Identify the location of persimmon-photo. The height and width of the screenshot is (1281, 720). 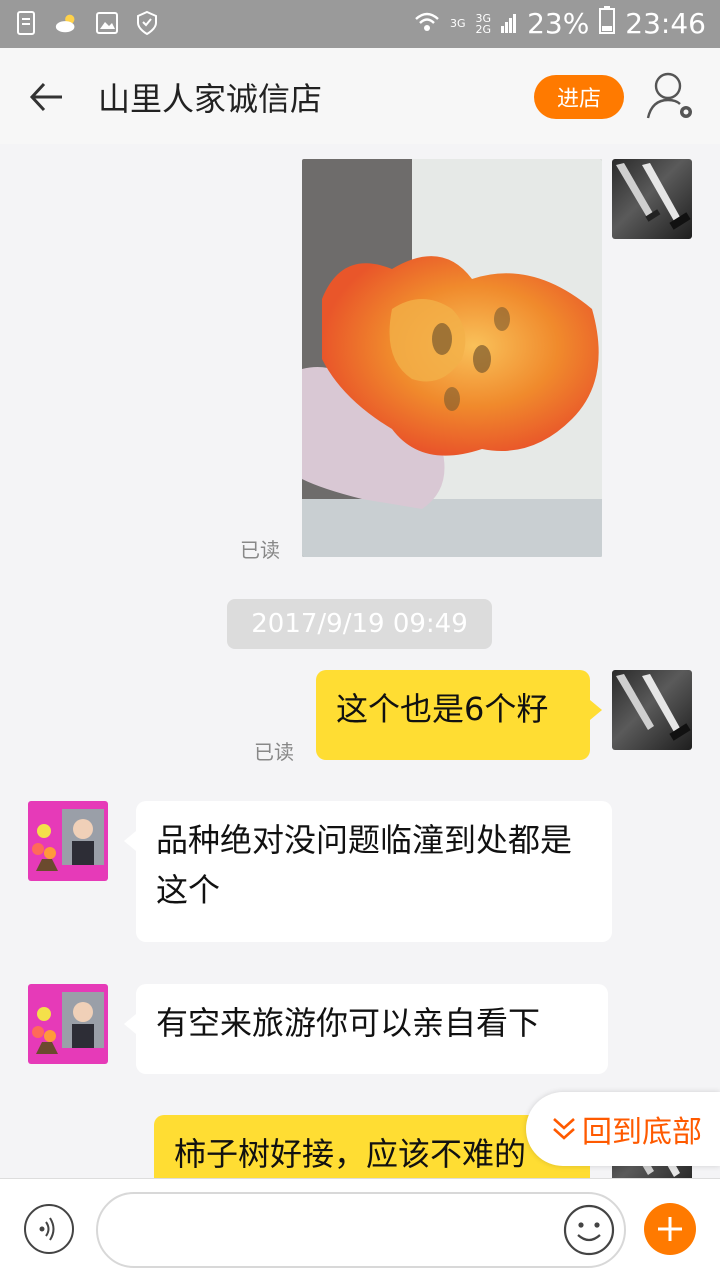
(452, 358).